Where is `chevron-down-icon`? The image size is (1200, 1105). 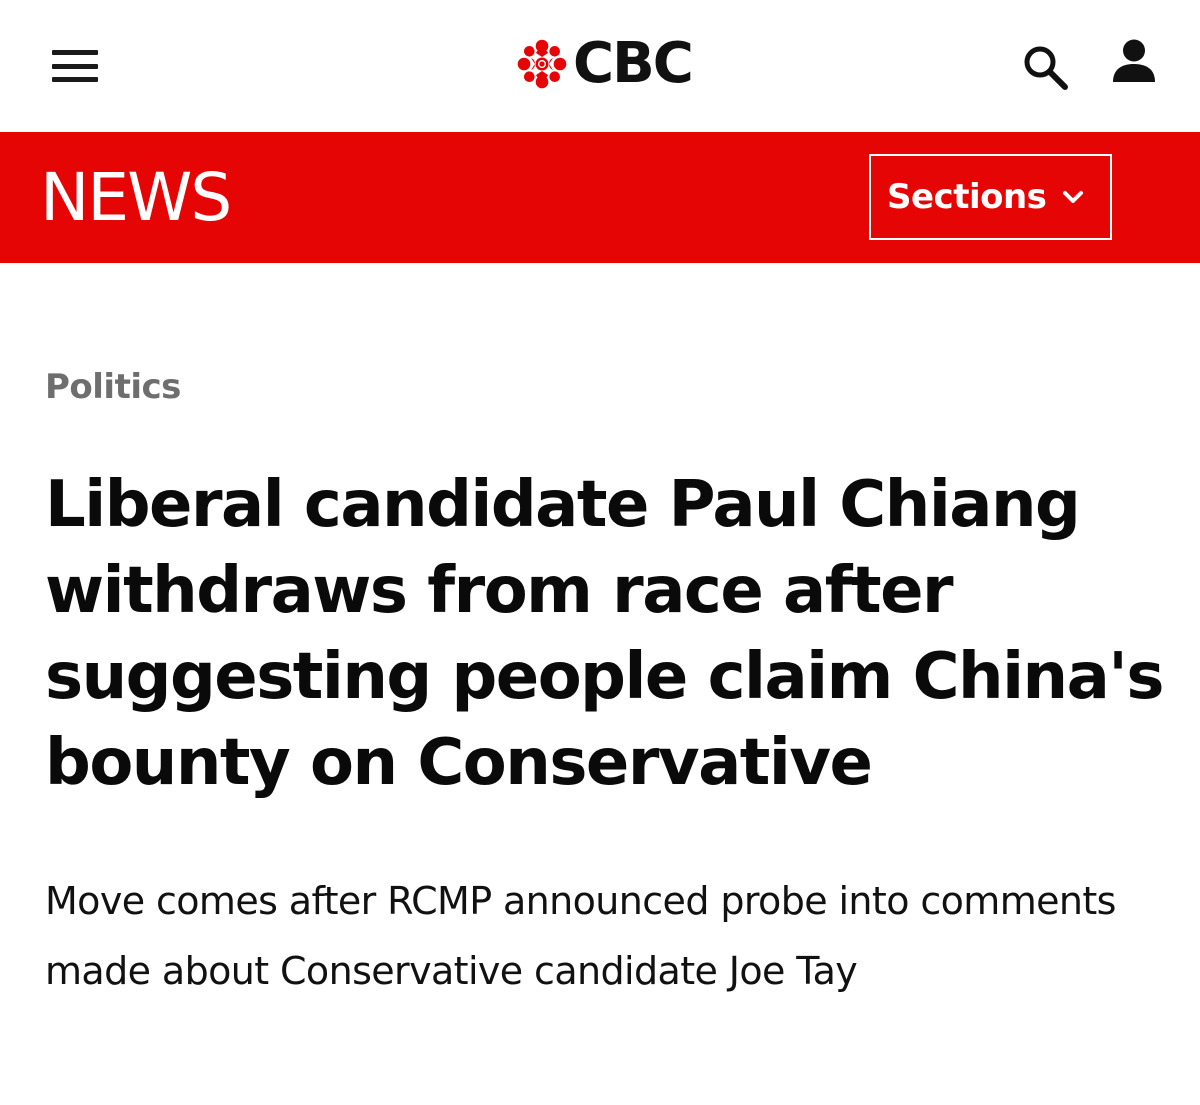
chevron-down-icon is located at coordinates (1073, 197).